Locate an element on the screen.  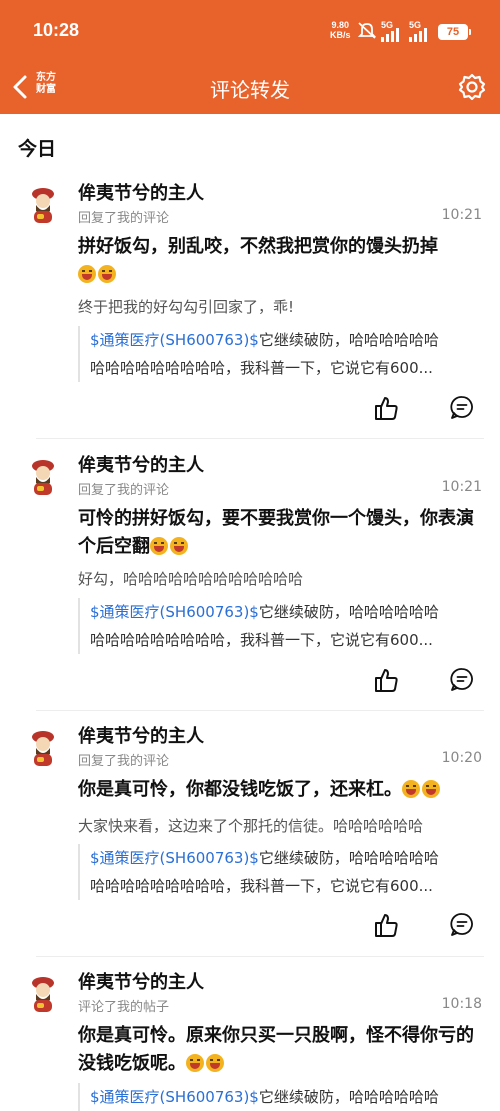
navigation-bar: 东方财富 评论转发 is located at coordinates (250, 88).